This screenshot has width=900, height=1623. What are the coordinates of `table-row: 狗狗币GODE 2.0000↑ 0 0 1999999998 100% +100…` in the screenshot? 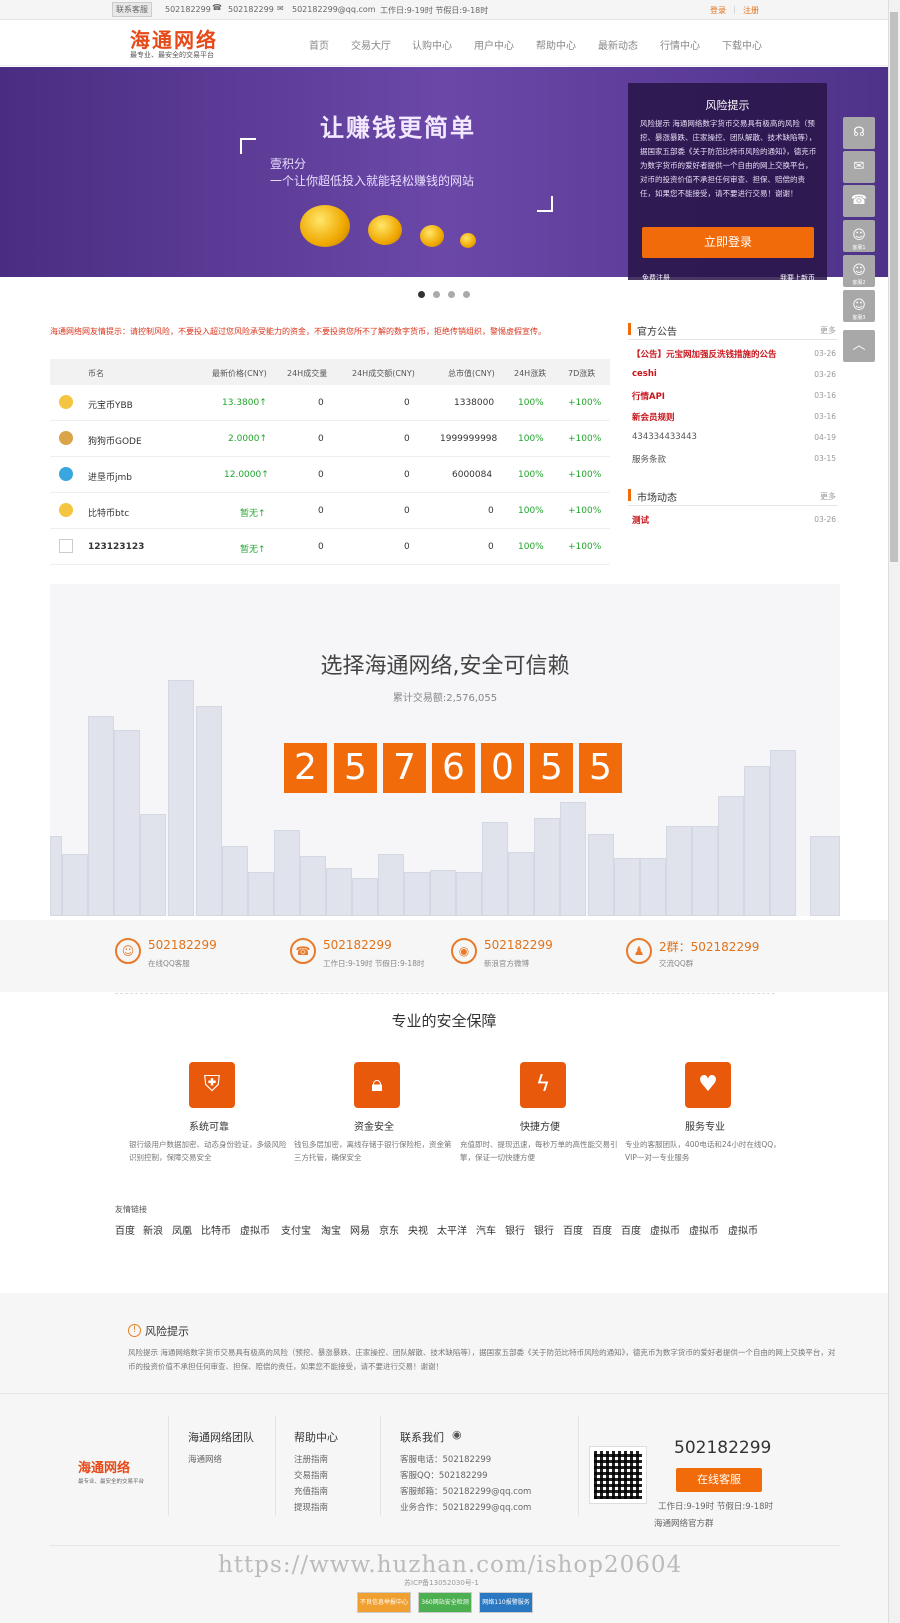 It's located at (330, 439).